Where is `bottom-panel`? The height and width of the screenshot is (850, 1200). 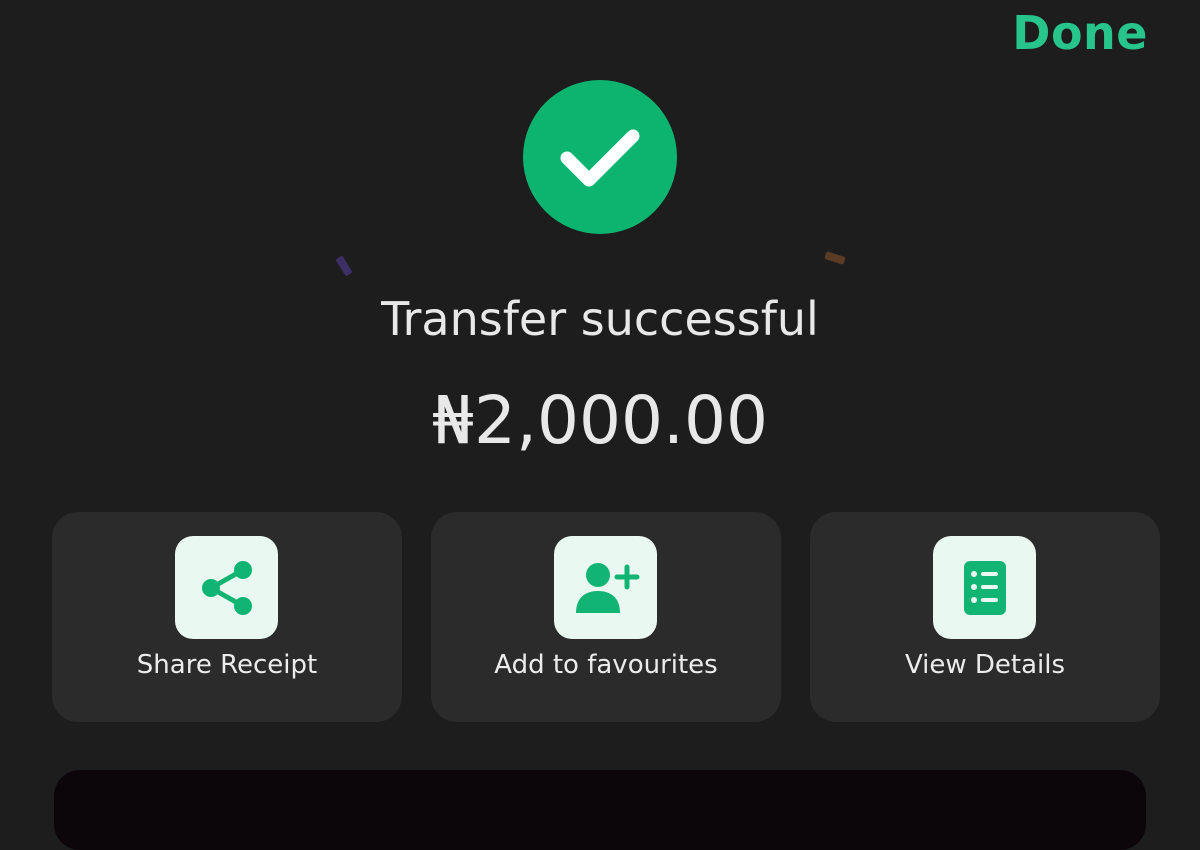
bottom-panel is located at coordinates (600, 810).